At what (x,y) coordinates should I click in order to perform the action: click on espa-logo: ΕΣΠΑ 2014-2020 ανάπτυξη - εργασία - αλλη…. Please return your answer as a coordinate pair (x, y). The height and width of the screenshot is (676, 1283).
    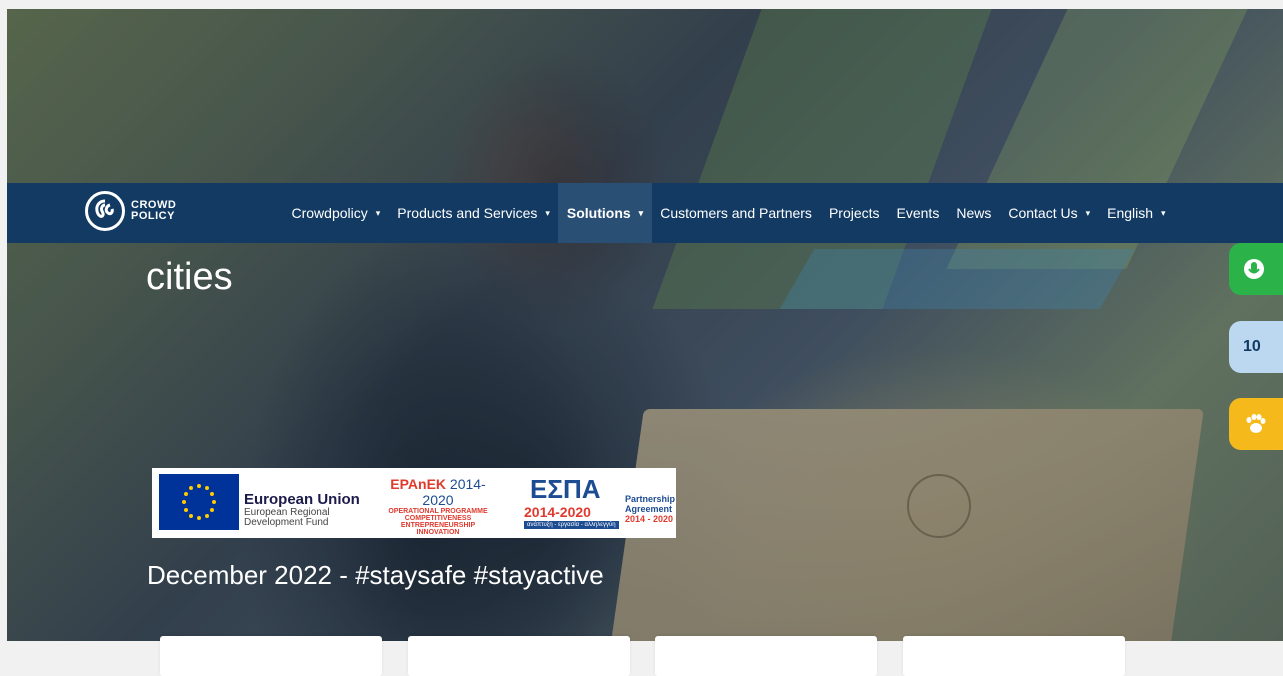
    Looking at the image, I should click on (600, 501).